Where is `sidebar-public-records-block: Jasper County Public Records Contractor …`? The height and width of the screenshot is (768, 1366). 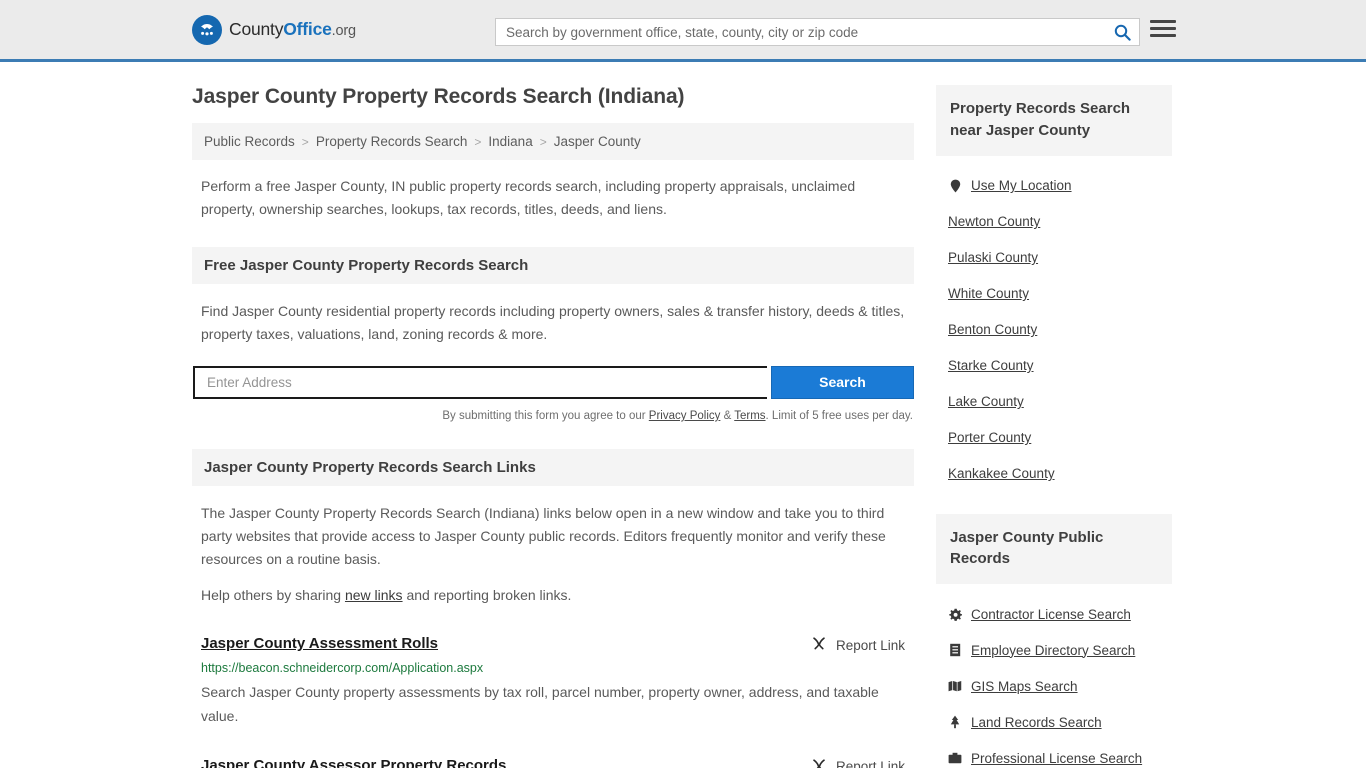
sidebar-public-records-block: Jasper County Public Records Contractor … is located at coordinates (1054, 640).